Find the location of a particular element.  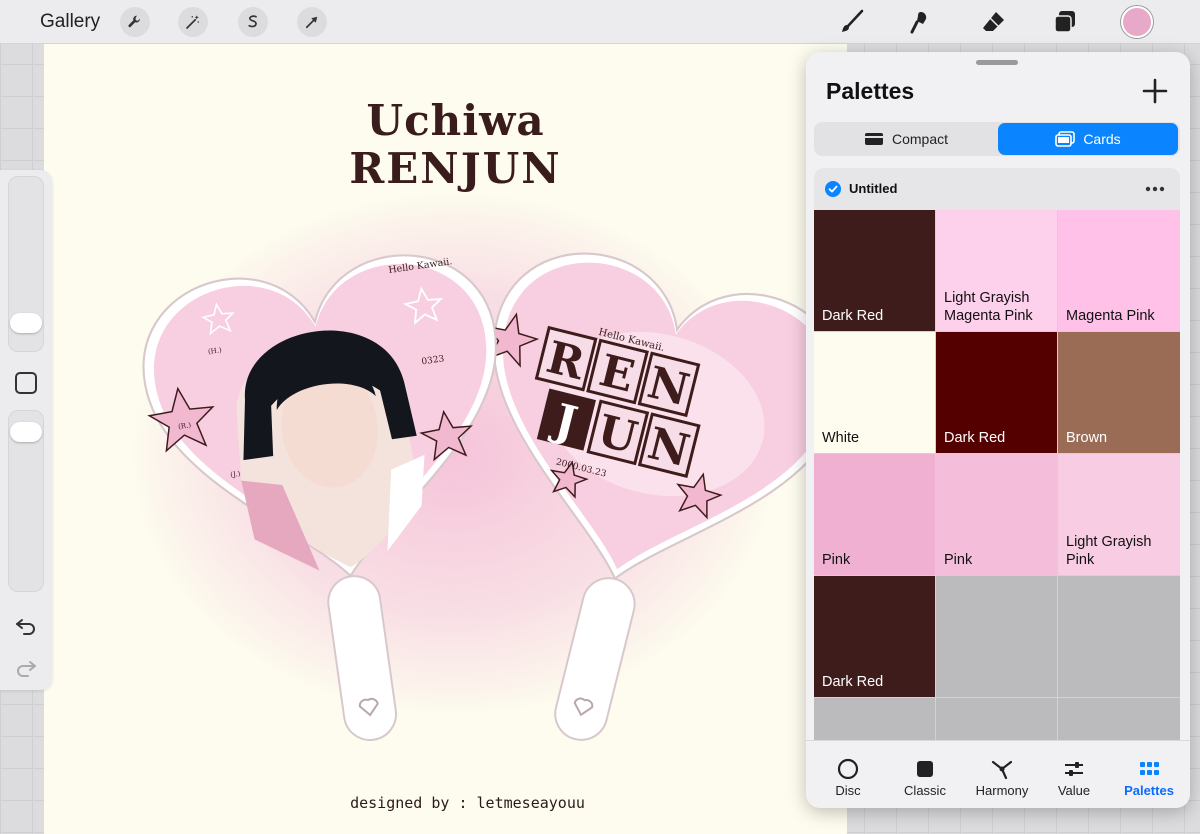

swatch-name: Brown is located at coordinates (1087, 438).